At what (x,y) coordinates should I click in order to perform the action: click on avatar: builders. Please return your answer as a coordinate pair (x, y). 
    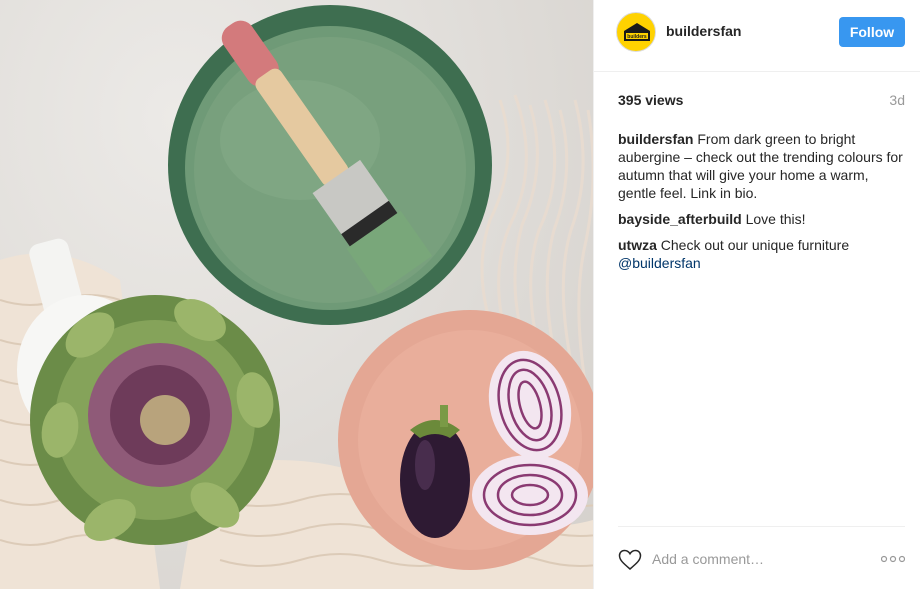
    Looking at the image, I should click on (636, 32).